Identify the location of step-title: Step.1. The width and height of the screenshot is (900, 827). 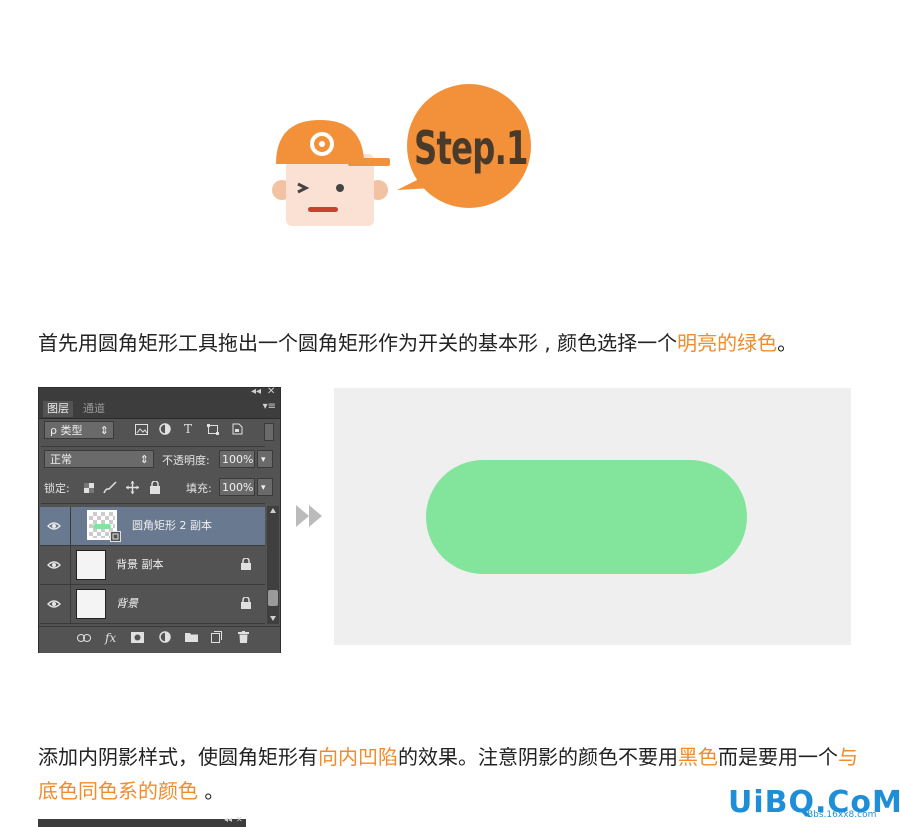
(471, 148).